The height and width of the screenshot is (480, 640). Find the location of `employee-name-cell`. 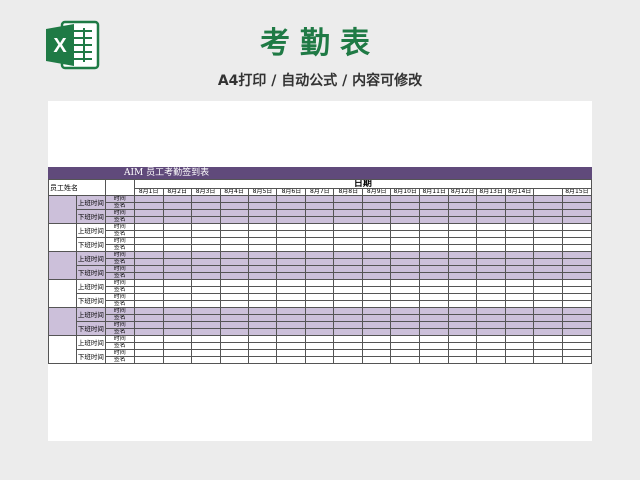

employee-name-cell is located at coordinates (62, 293).